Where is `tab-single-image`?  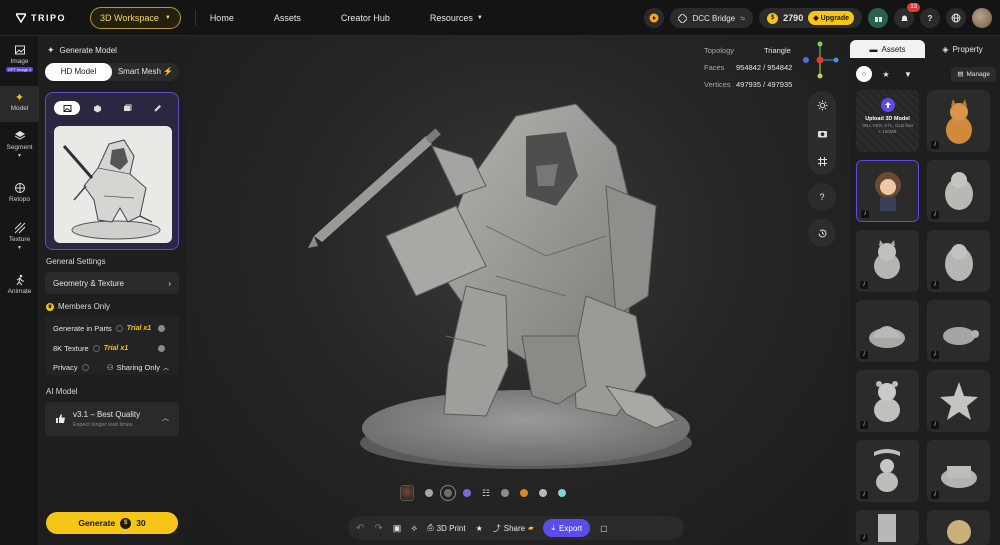
tab-single-image is located at coordinates (67, 108).